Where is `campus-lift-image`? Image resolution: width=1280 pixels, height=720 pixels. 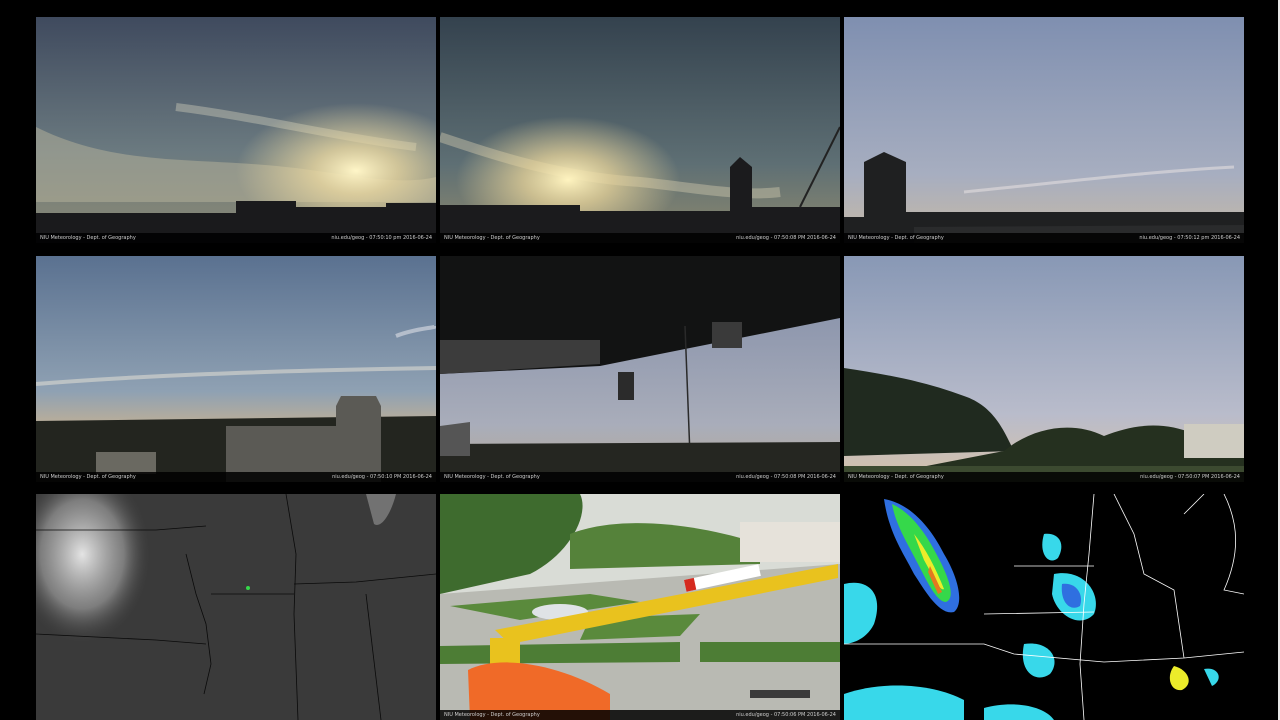
campus-lift-image is located at coordinates (640, 607).